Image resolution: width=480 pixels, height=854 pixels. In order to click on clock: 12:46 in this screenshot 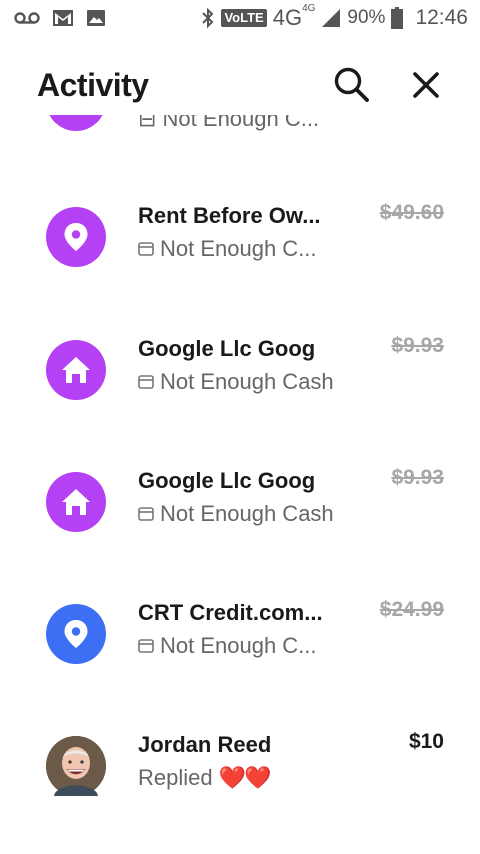, I will do `click(441, 17)`.